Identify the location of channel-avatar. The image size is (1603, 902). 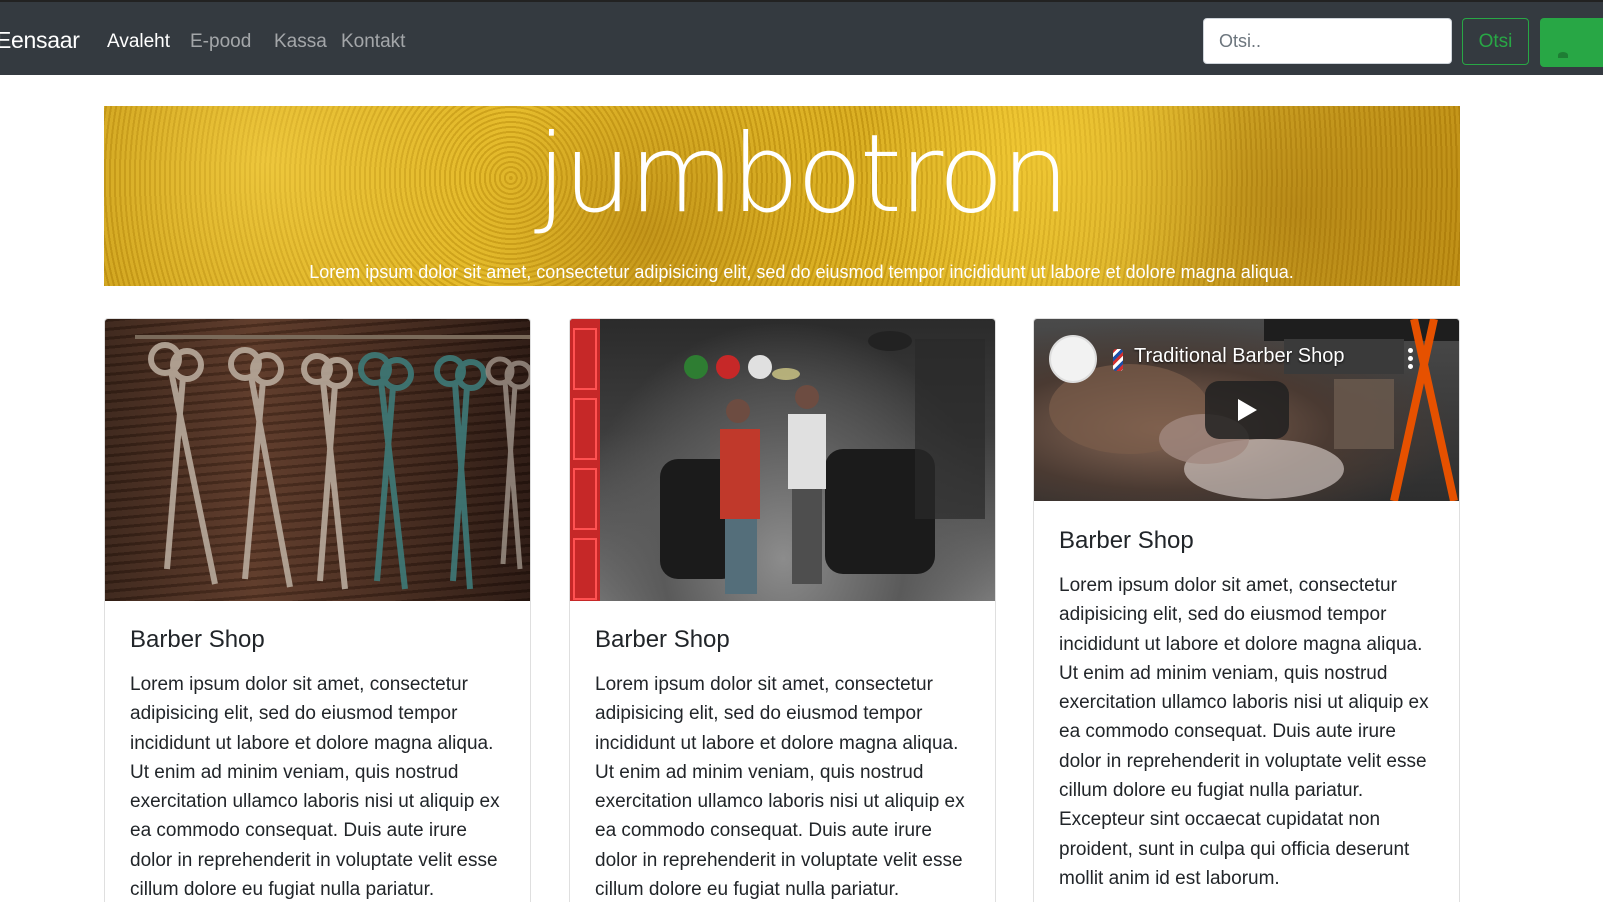
(1073, 359).